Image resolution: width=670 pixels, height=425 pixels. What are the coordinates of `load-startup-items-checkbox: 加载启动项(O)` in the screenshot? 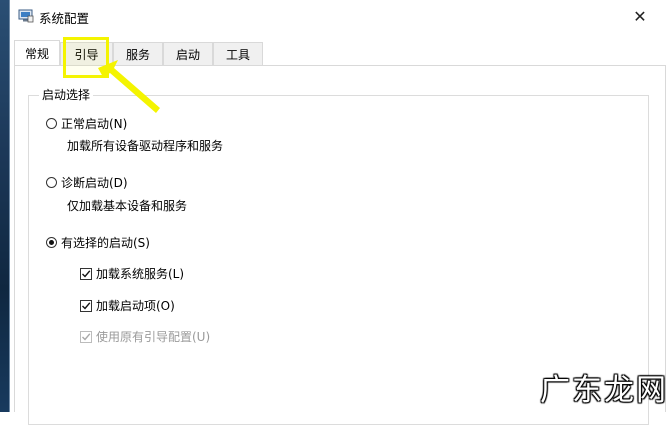 It's located at (127, 305).